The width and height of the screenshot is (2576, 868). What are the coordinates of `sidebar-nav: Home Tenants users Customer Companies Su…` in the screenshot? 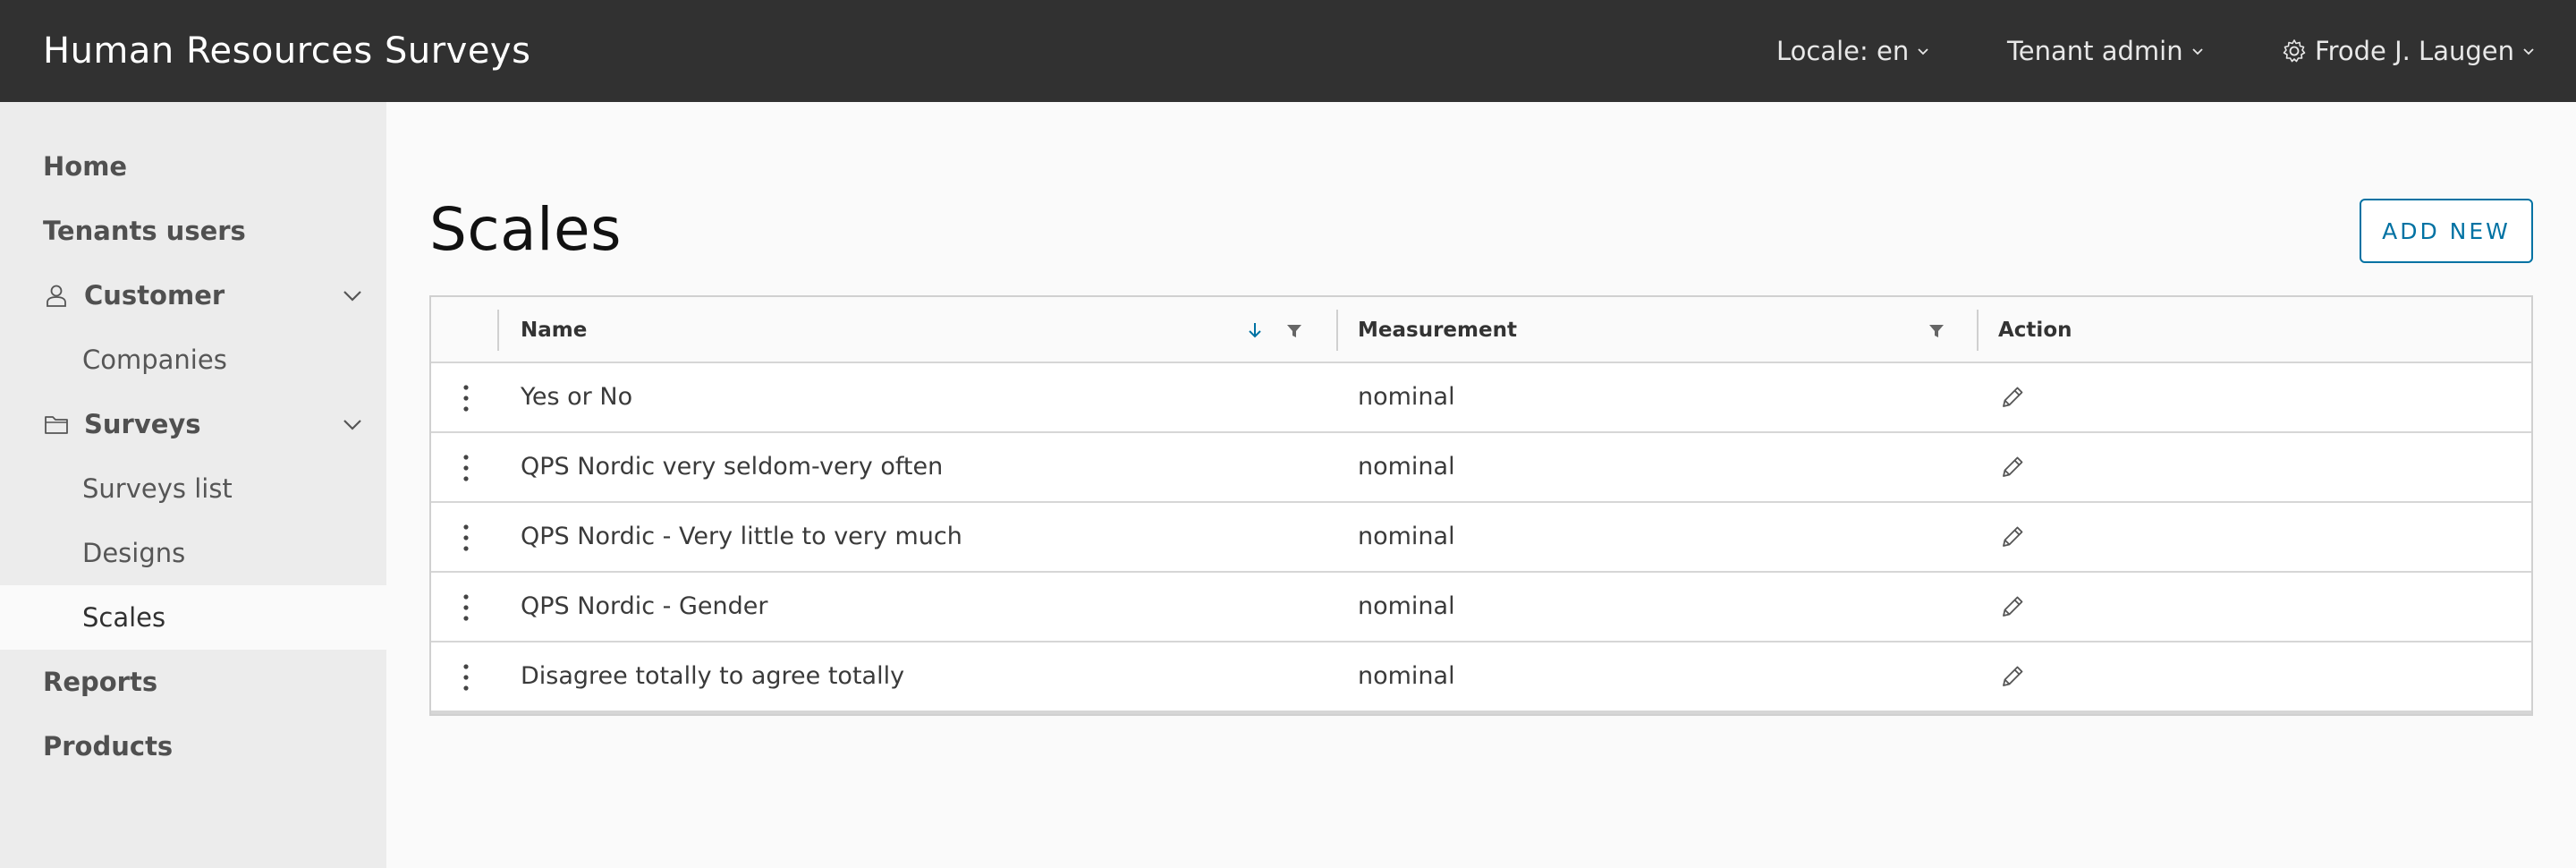 It's located at (193, 485).